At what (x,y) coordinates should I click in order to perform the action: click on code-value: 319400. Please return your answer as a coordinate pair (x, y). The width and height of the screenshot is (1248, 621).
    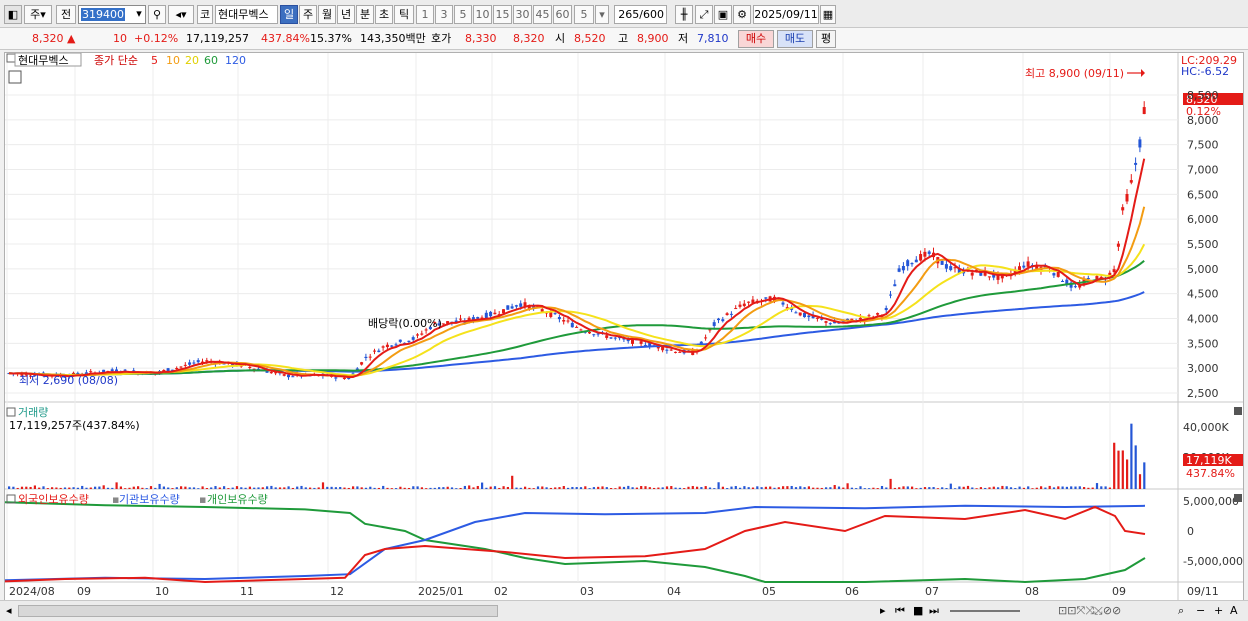
    Looking at the image, I should click on (103, 14).